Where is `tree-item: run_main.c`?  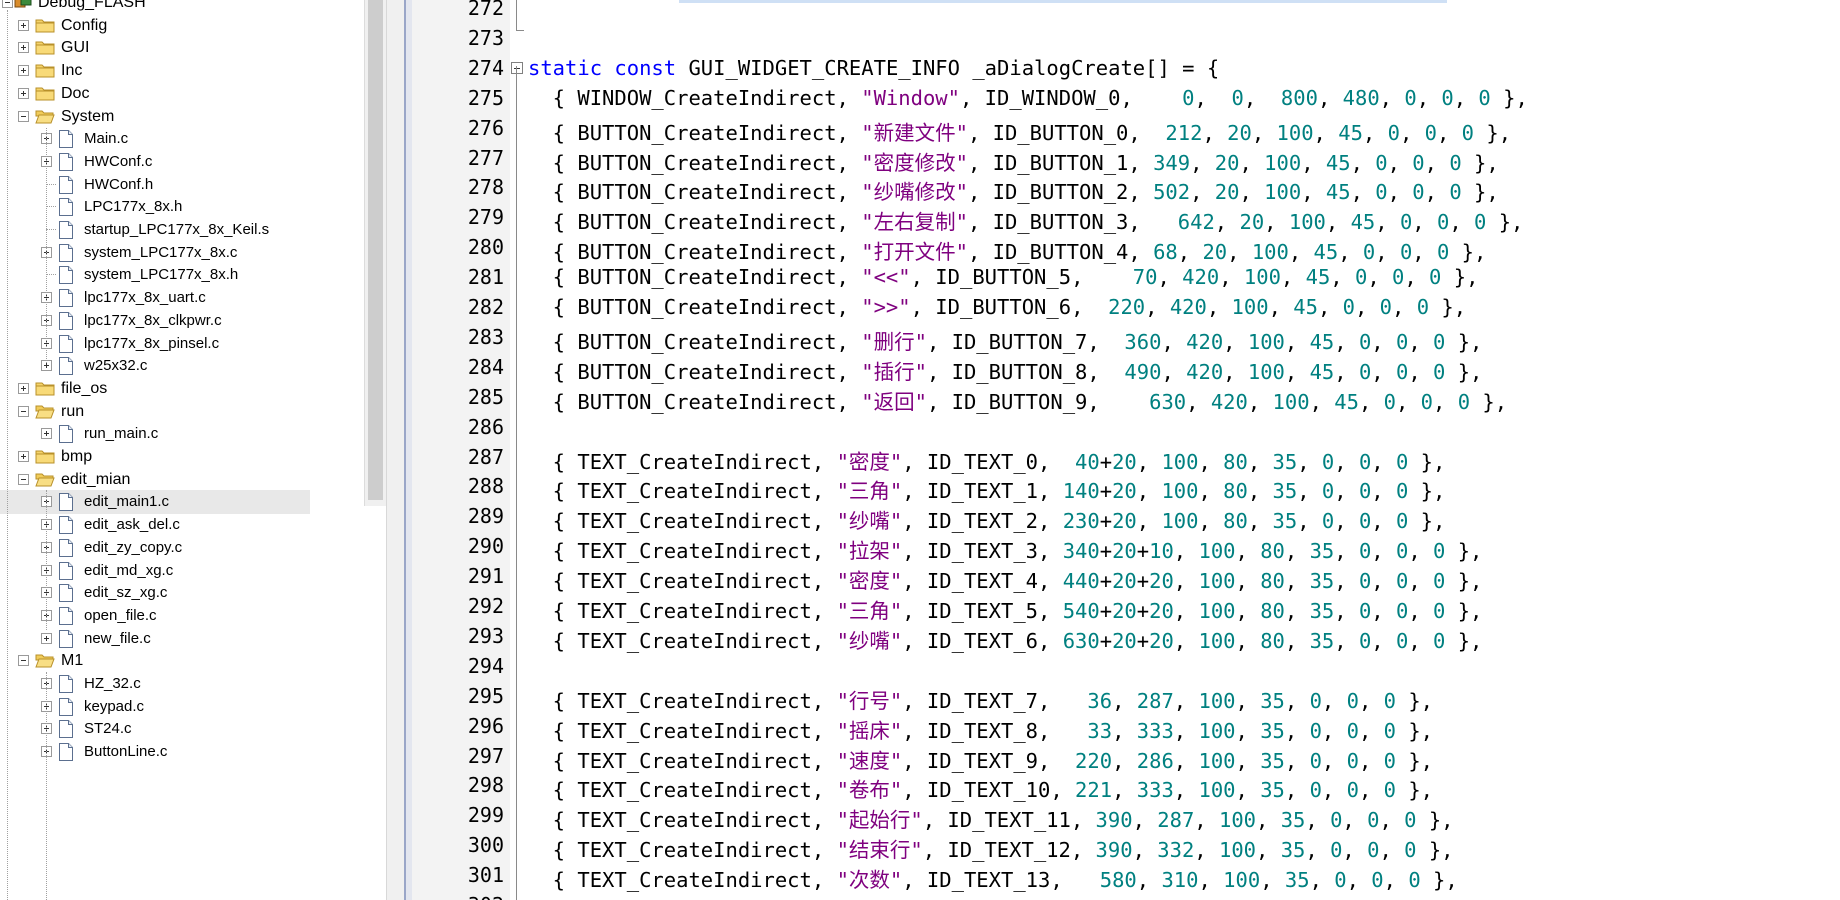 tree-item: run_main.c is located at coordinates (155, 434).